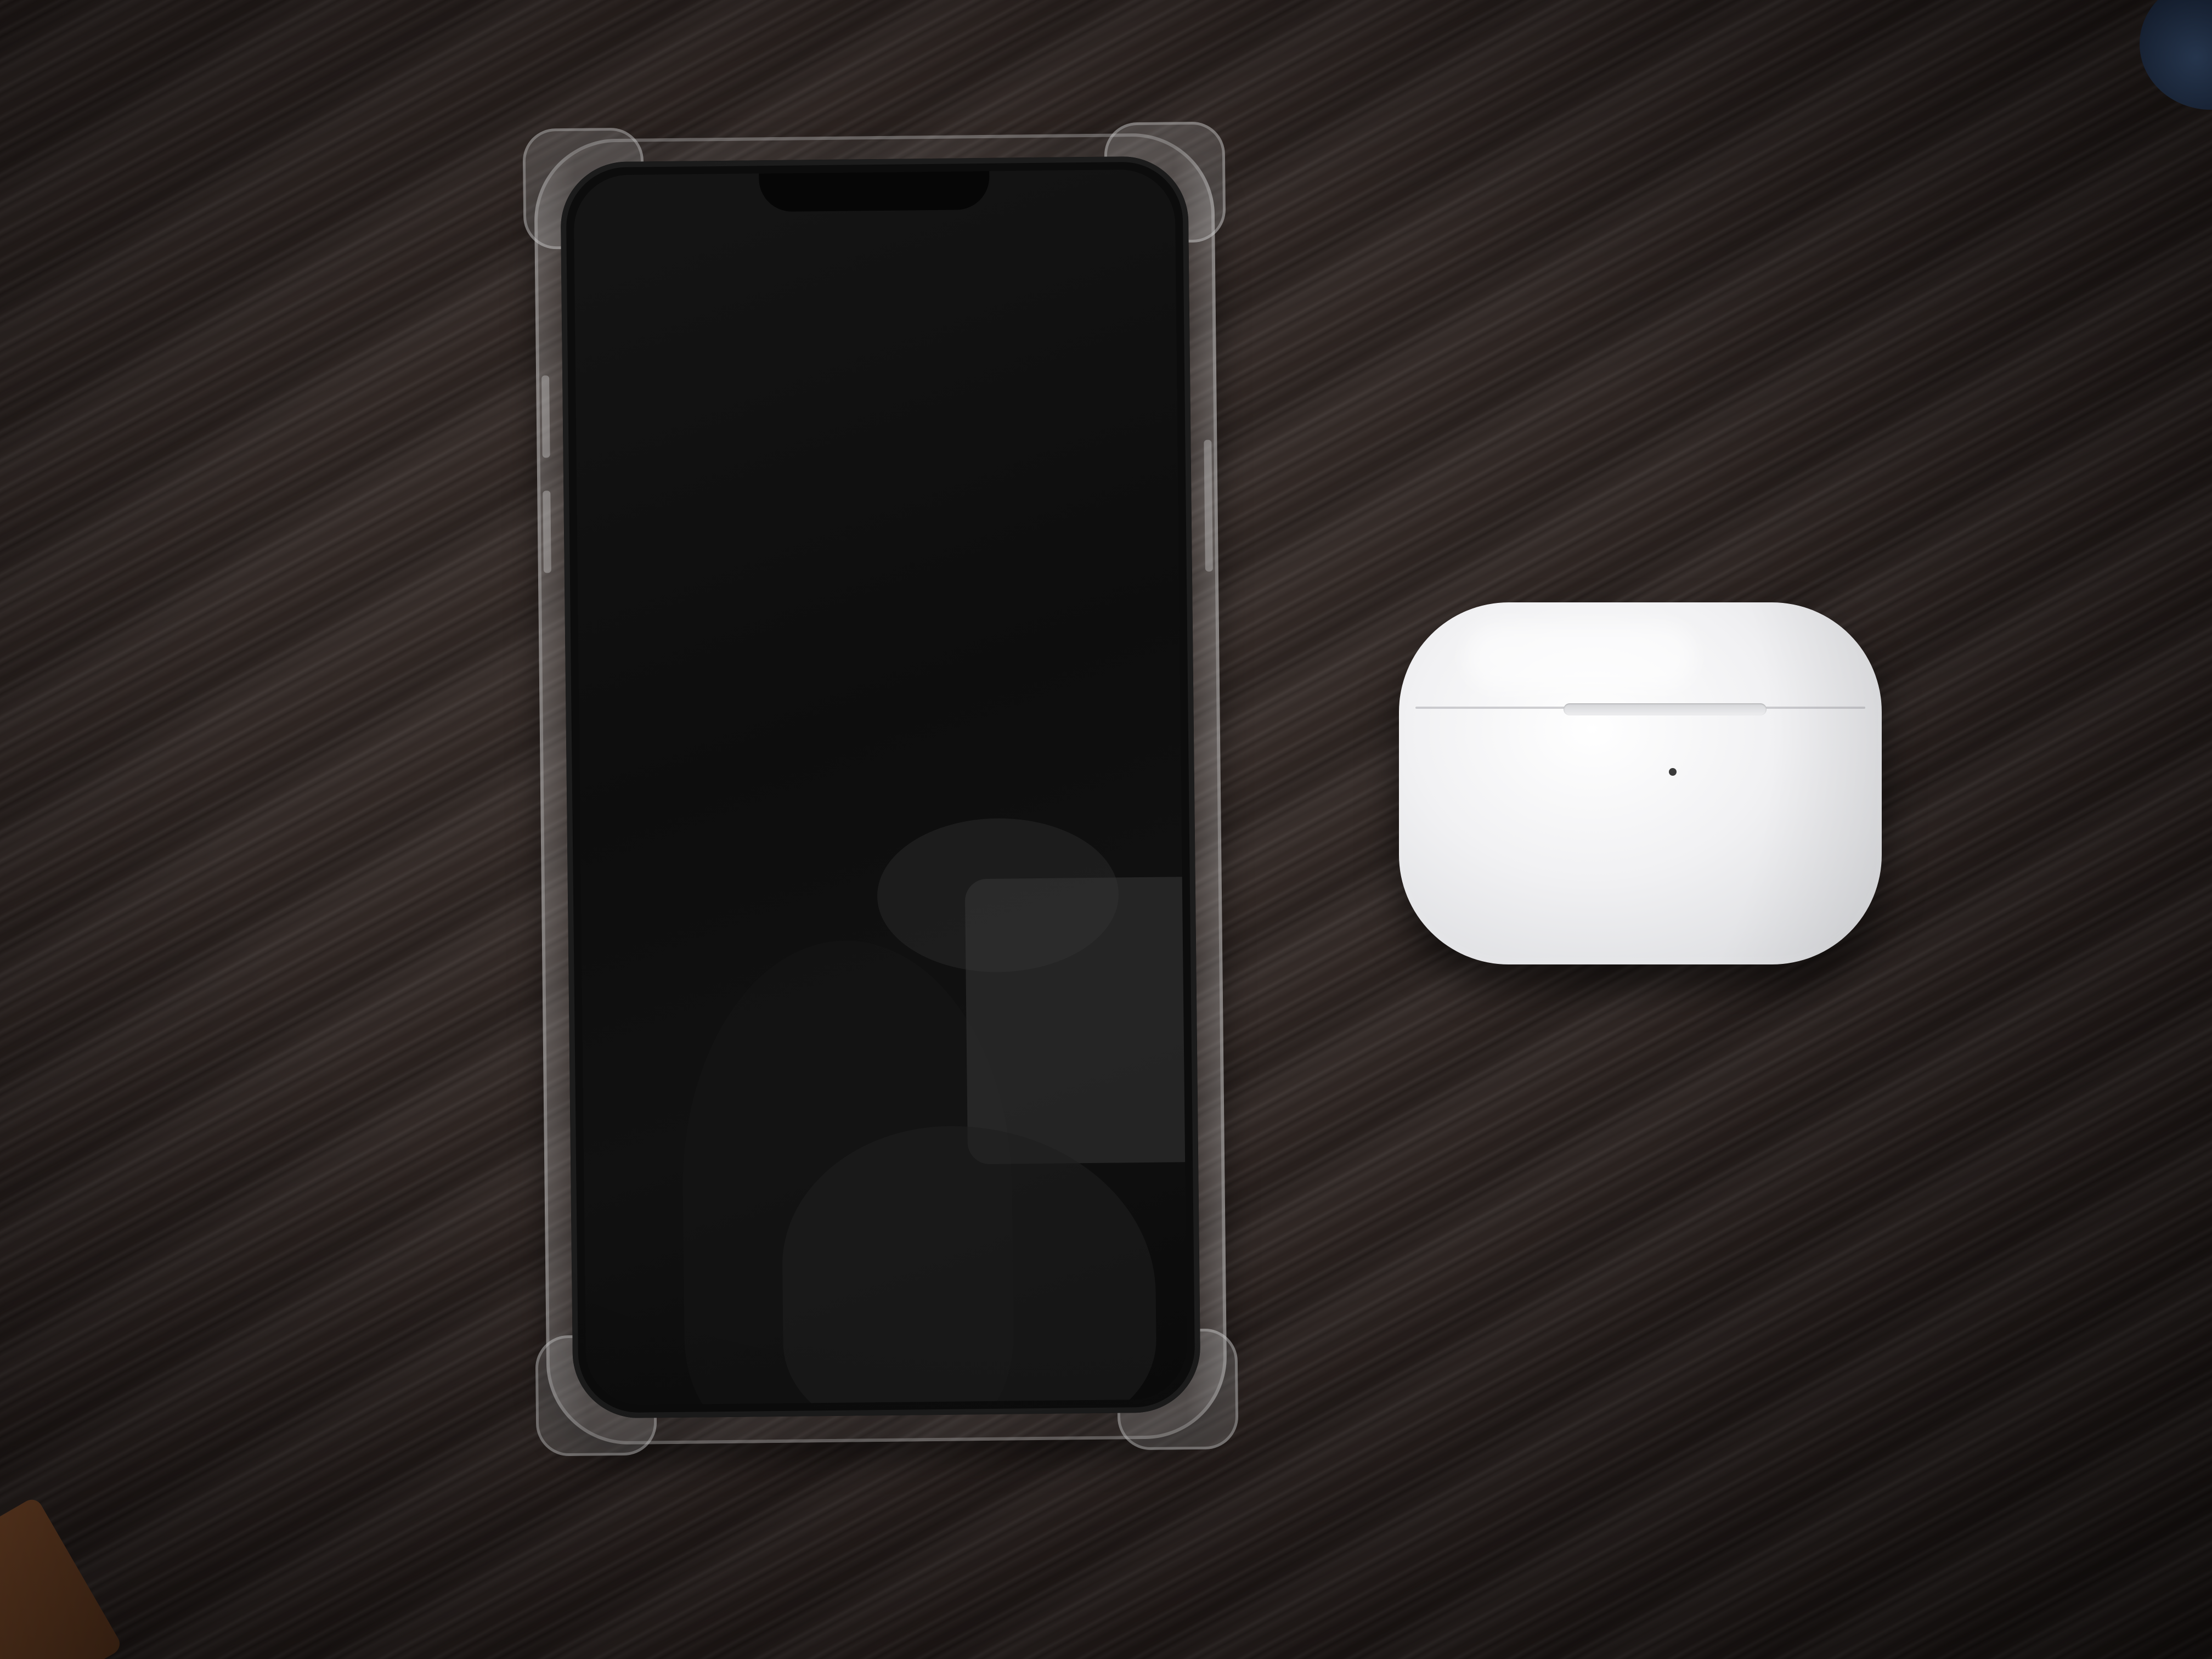 This screenshot has width=2212, height=1659. Describe the element at coordinates (1076, 1021) in the screenshot. I see `reflection-phone` at that location.